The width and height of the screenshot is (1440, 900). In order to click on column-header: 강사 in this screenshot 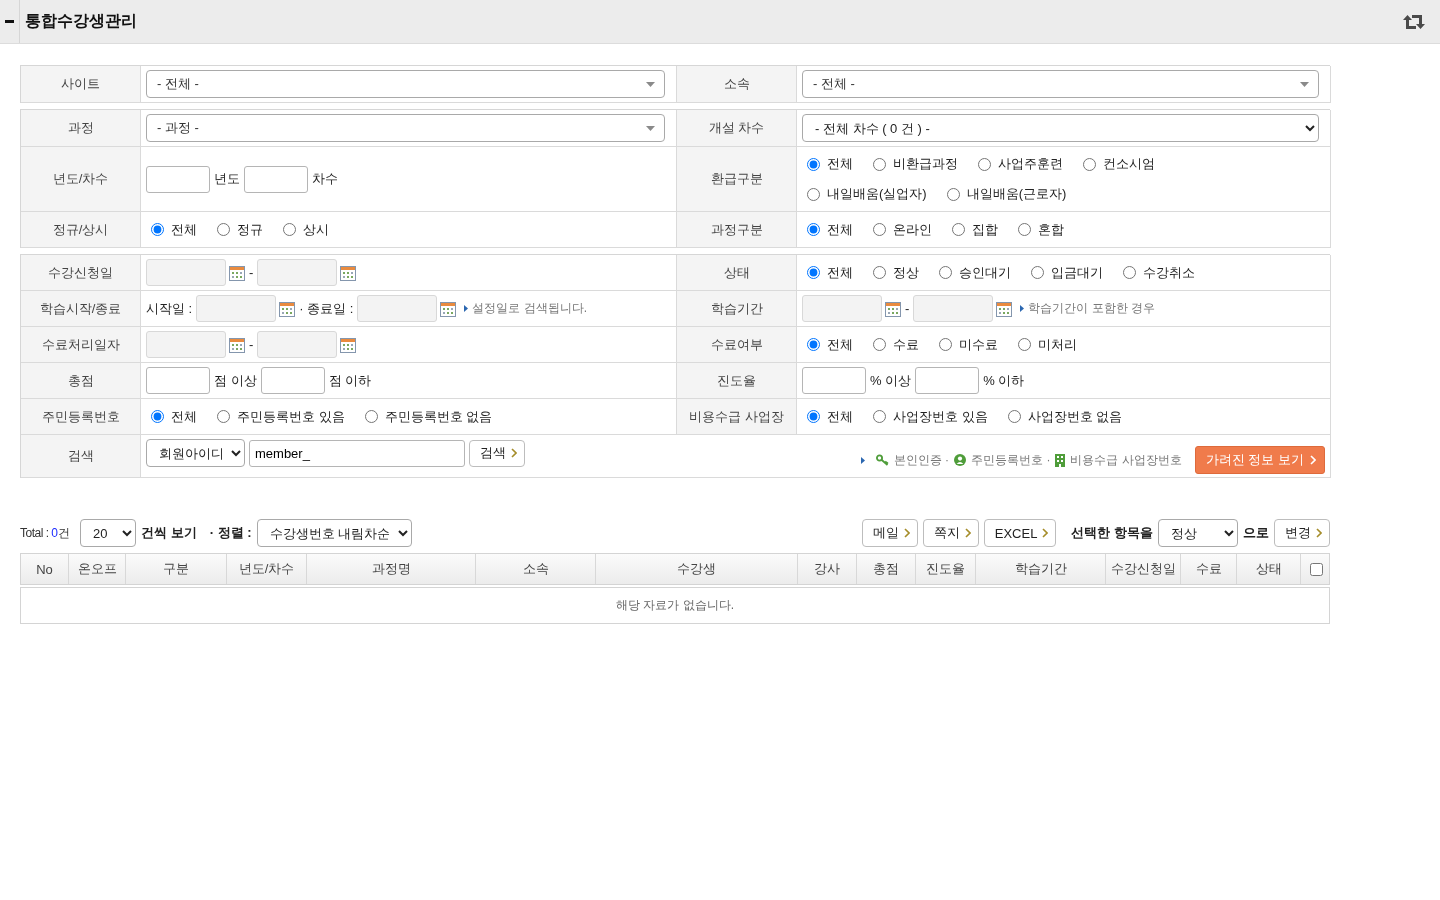, I will do `click(827, 569)`.